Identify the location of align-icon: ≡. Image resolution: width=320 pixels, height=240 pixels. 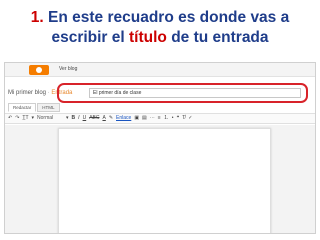
(159, 118).